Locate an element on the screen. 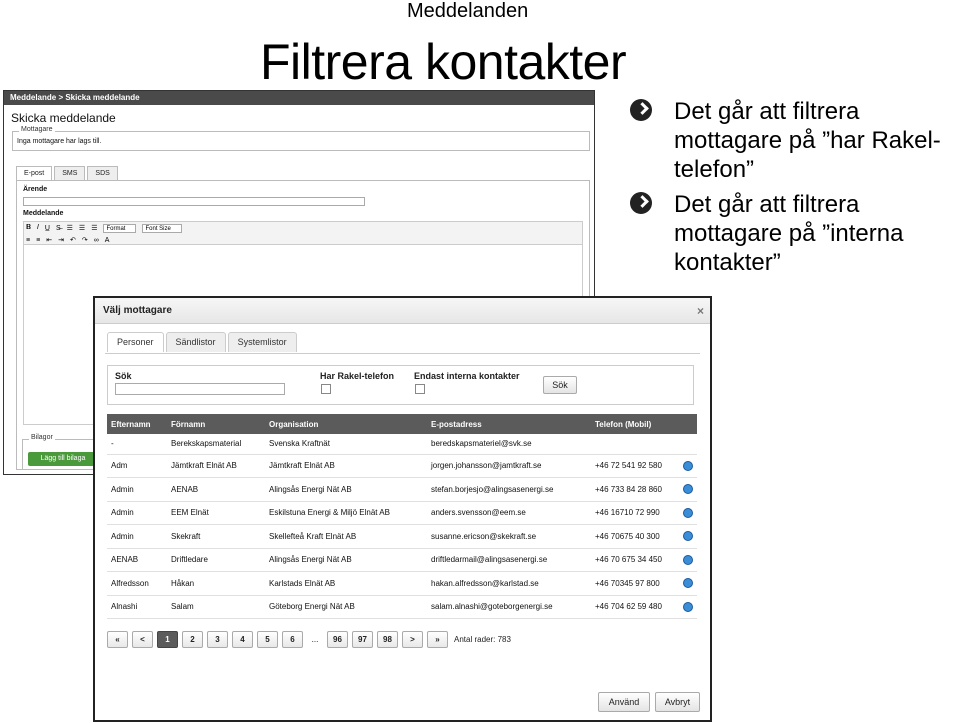 This screenshot has width=960, height=723. page-button: 5 is located at coordinates (267, 639).